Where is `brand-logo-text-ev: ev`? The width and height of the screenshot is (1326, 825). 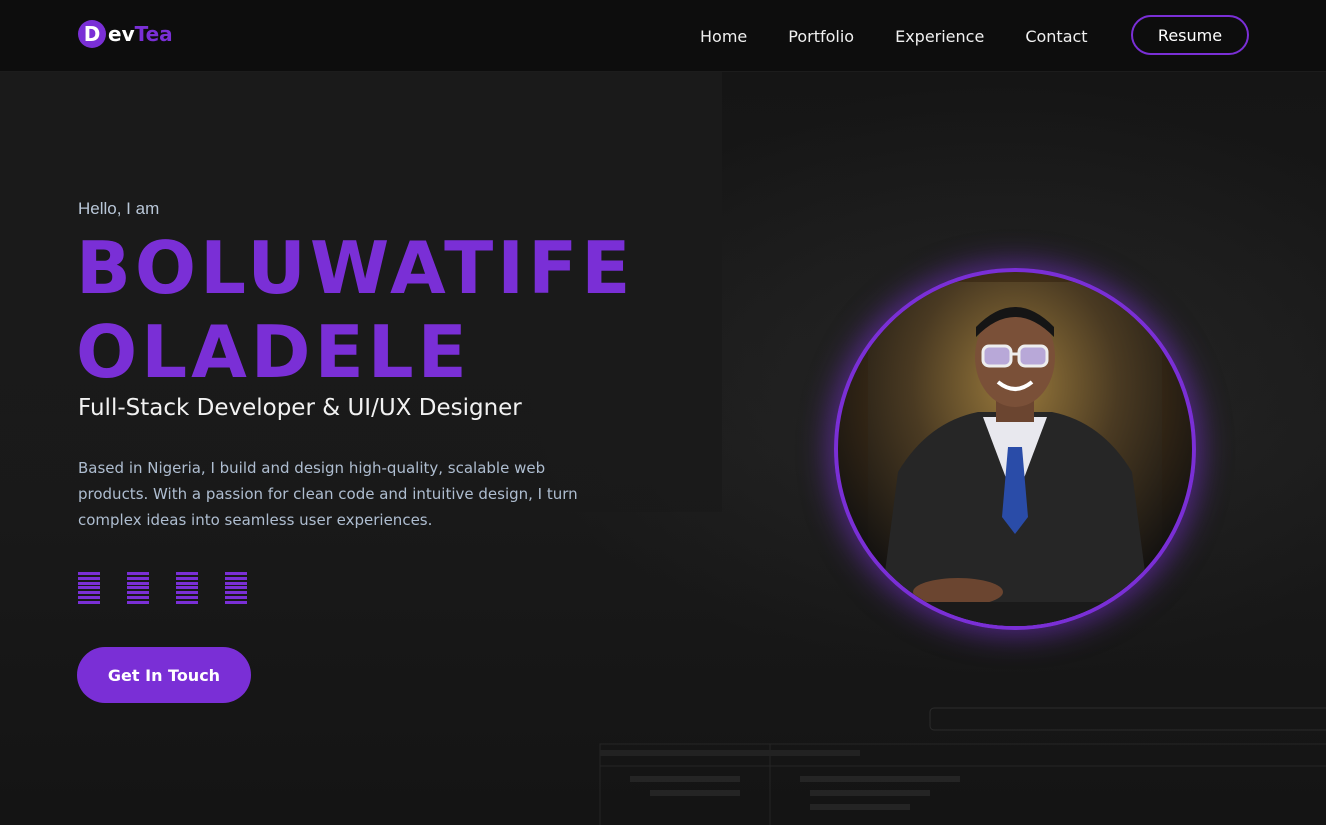
brand-logo-text-ev: ev is located at coordinates (121, 34).